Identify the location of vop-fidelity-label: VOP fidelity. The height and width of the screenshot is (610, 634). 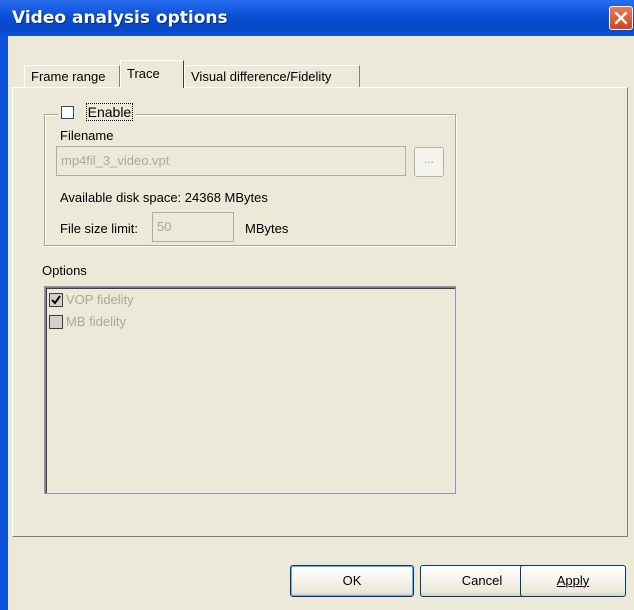
(100, 299).